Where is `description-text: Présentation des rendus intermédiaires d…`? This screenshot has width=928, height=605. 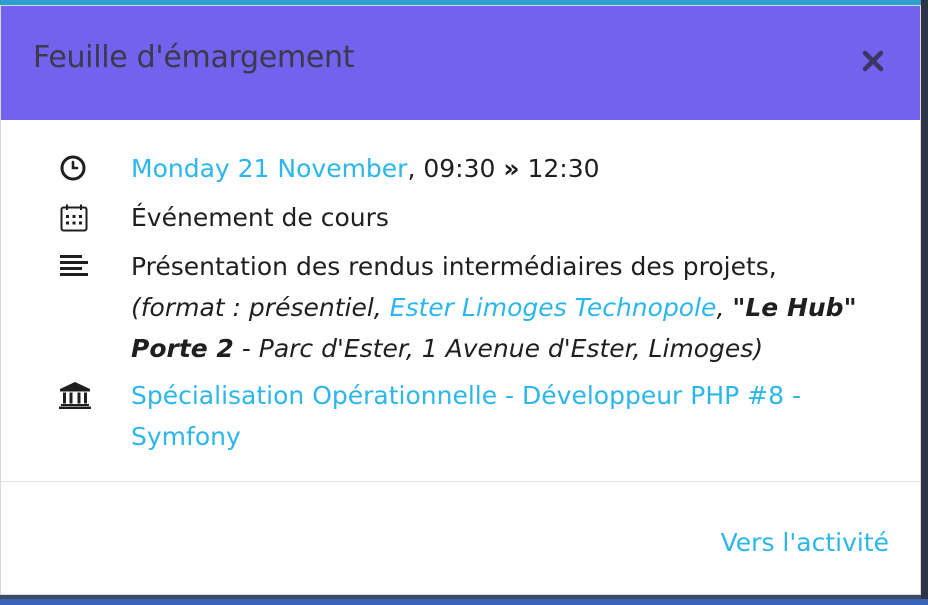 description-text: Présentation des rendus intermédiaires d… is located at coordinates (454, 266).